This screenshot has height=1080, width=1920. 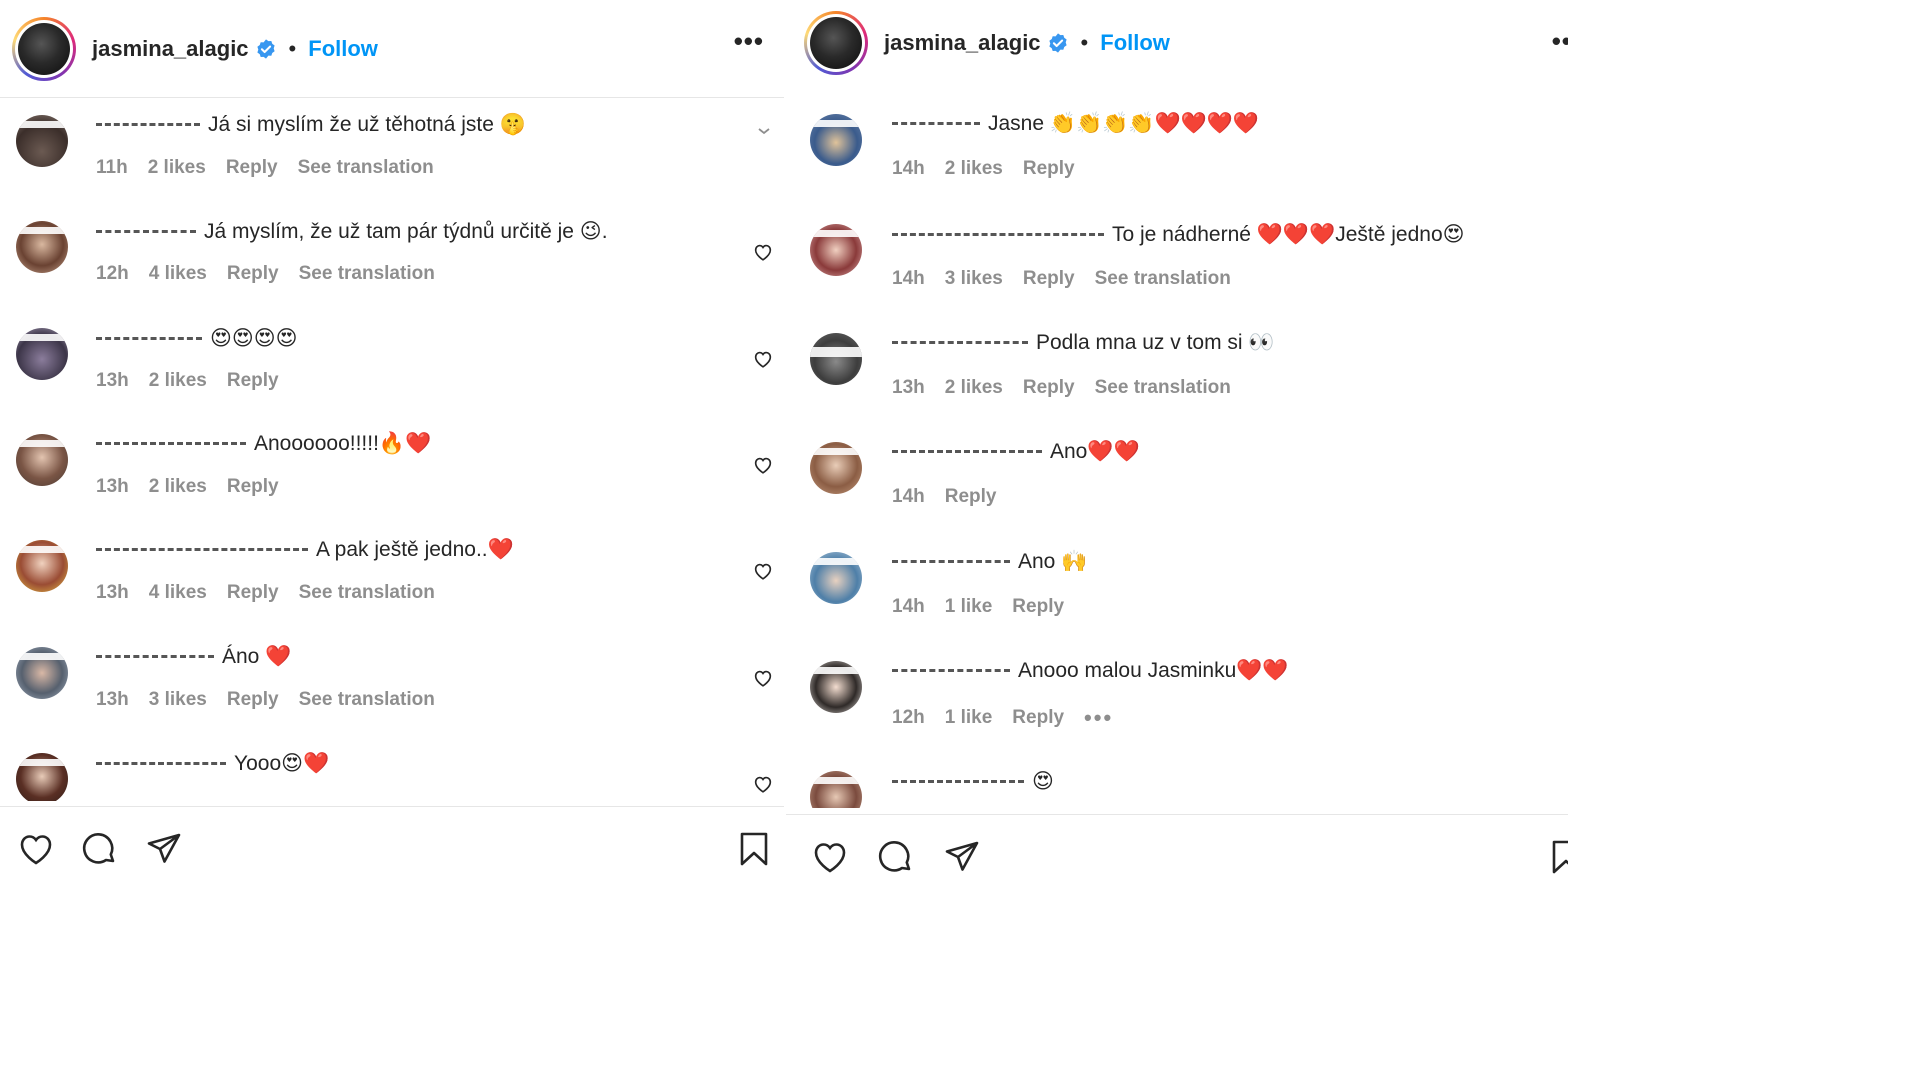 What do you see at coordinates (392, 468) in the screenshot?
I see `comment-item: Anoooooo!!!!!🔥❤️ 13h 2 likes Reply` at bounding box center [392, 468].